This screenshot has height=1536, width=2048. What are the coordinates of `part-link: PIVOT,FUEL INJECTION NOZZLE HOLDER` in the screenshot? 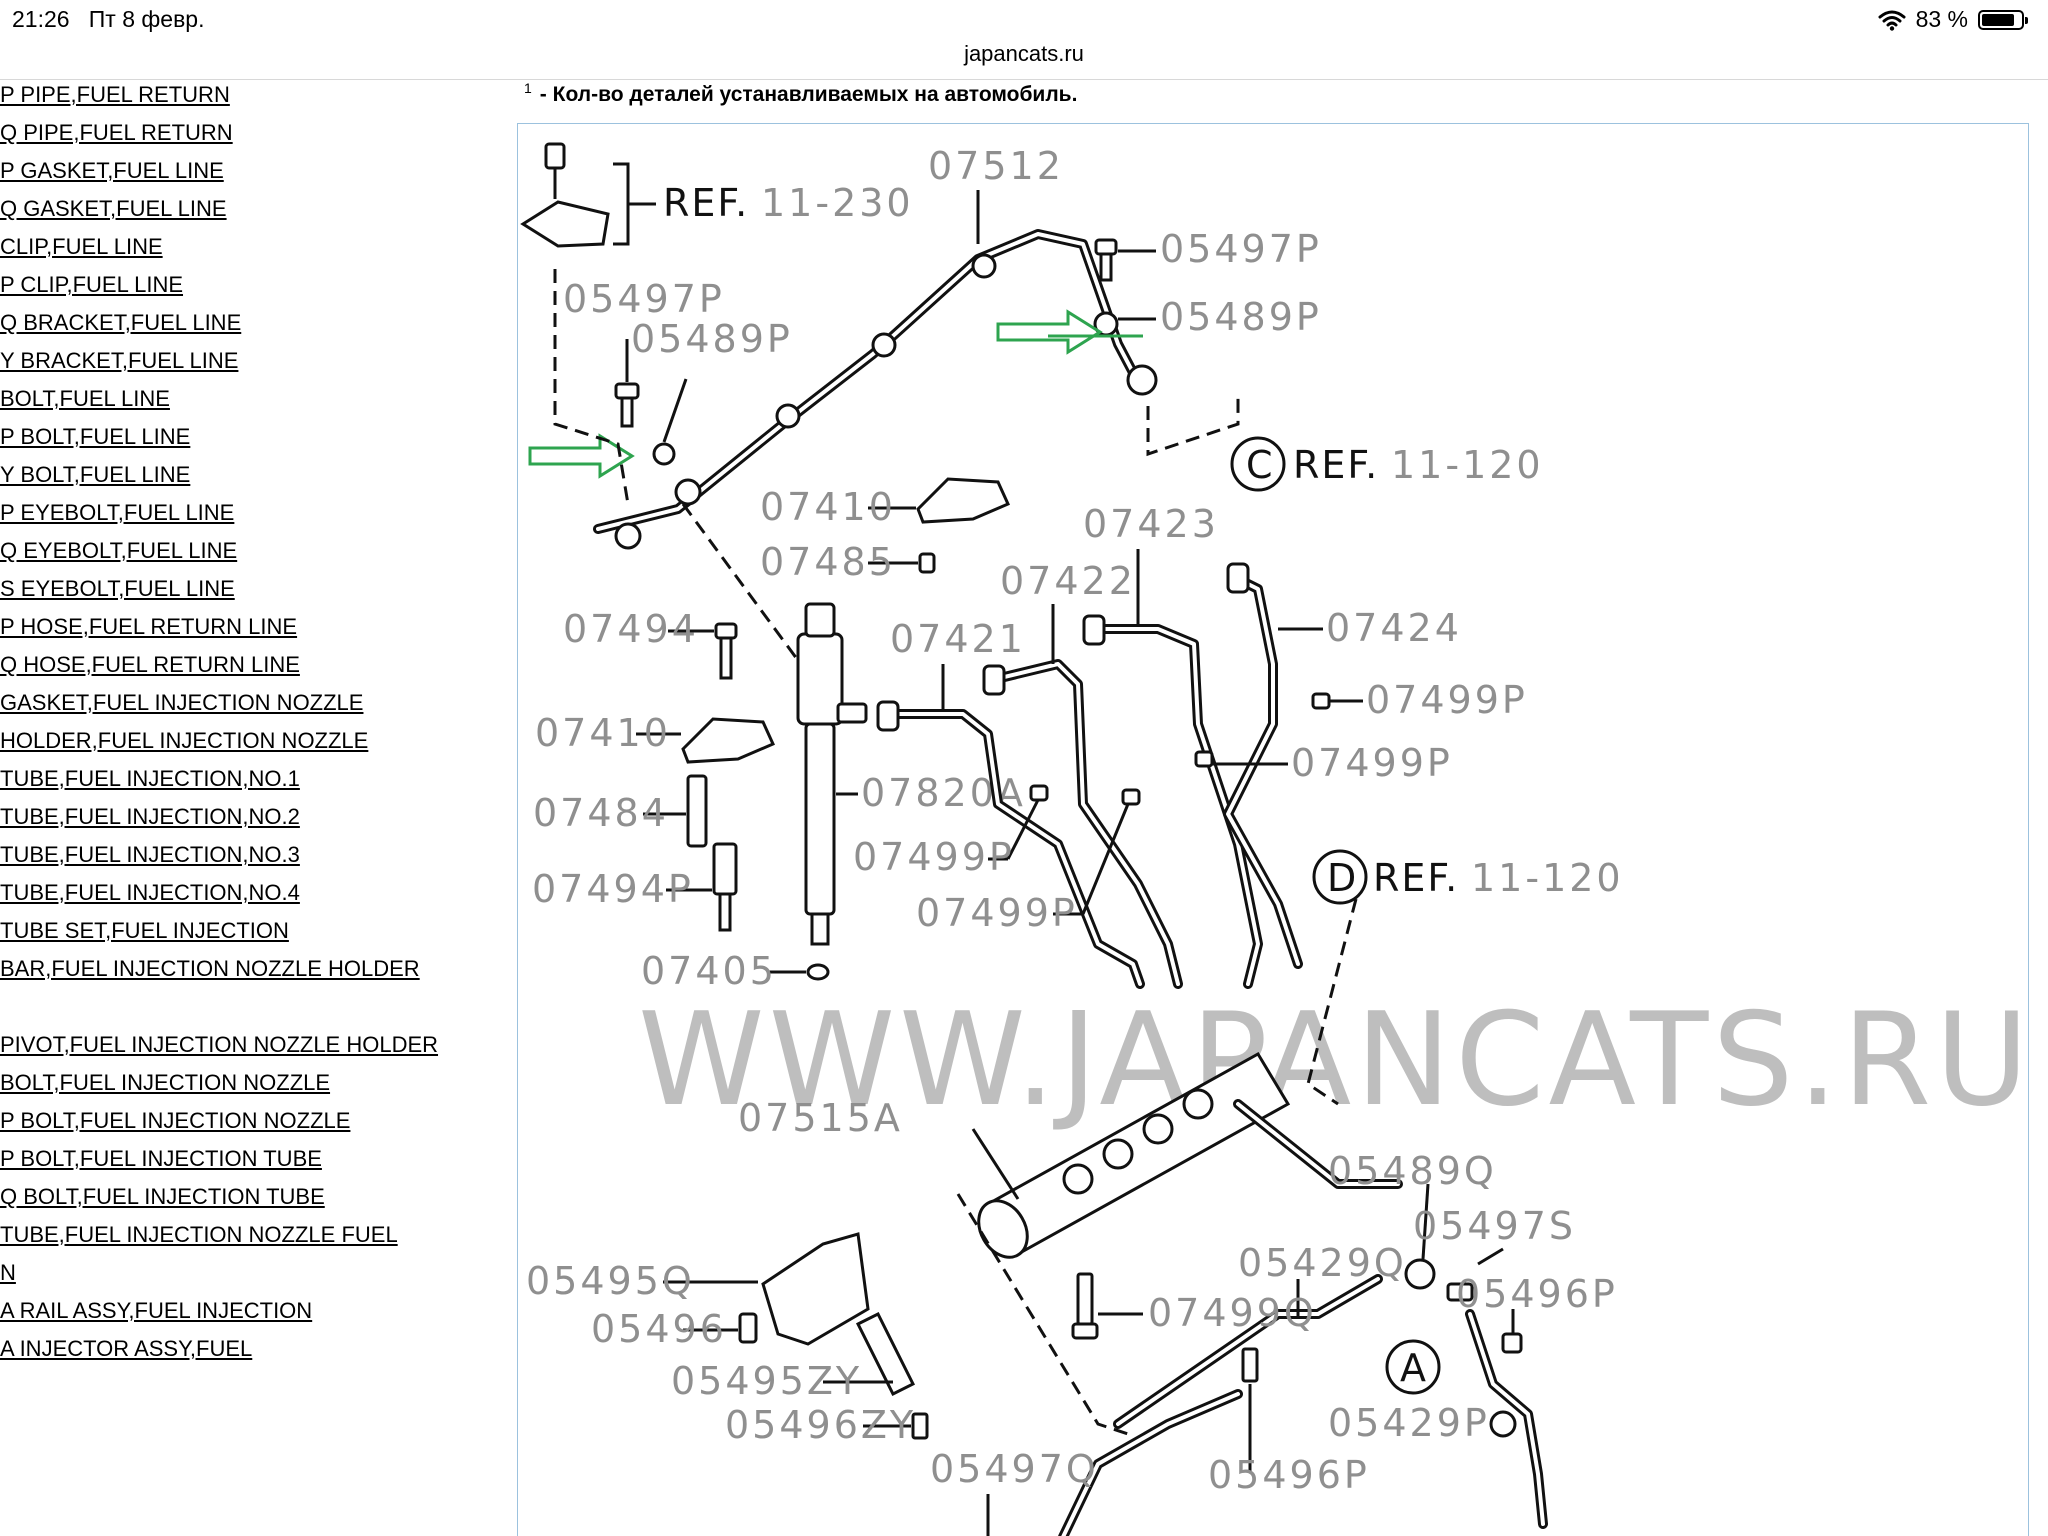 It's located at (219, 1044).